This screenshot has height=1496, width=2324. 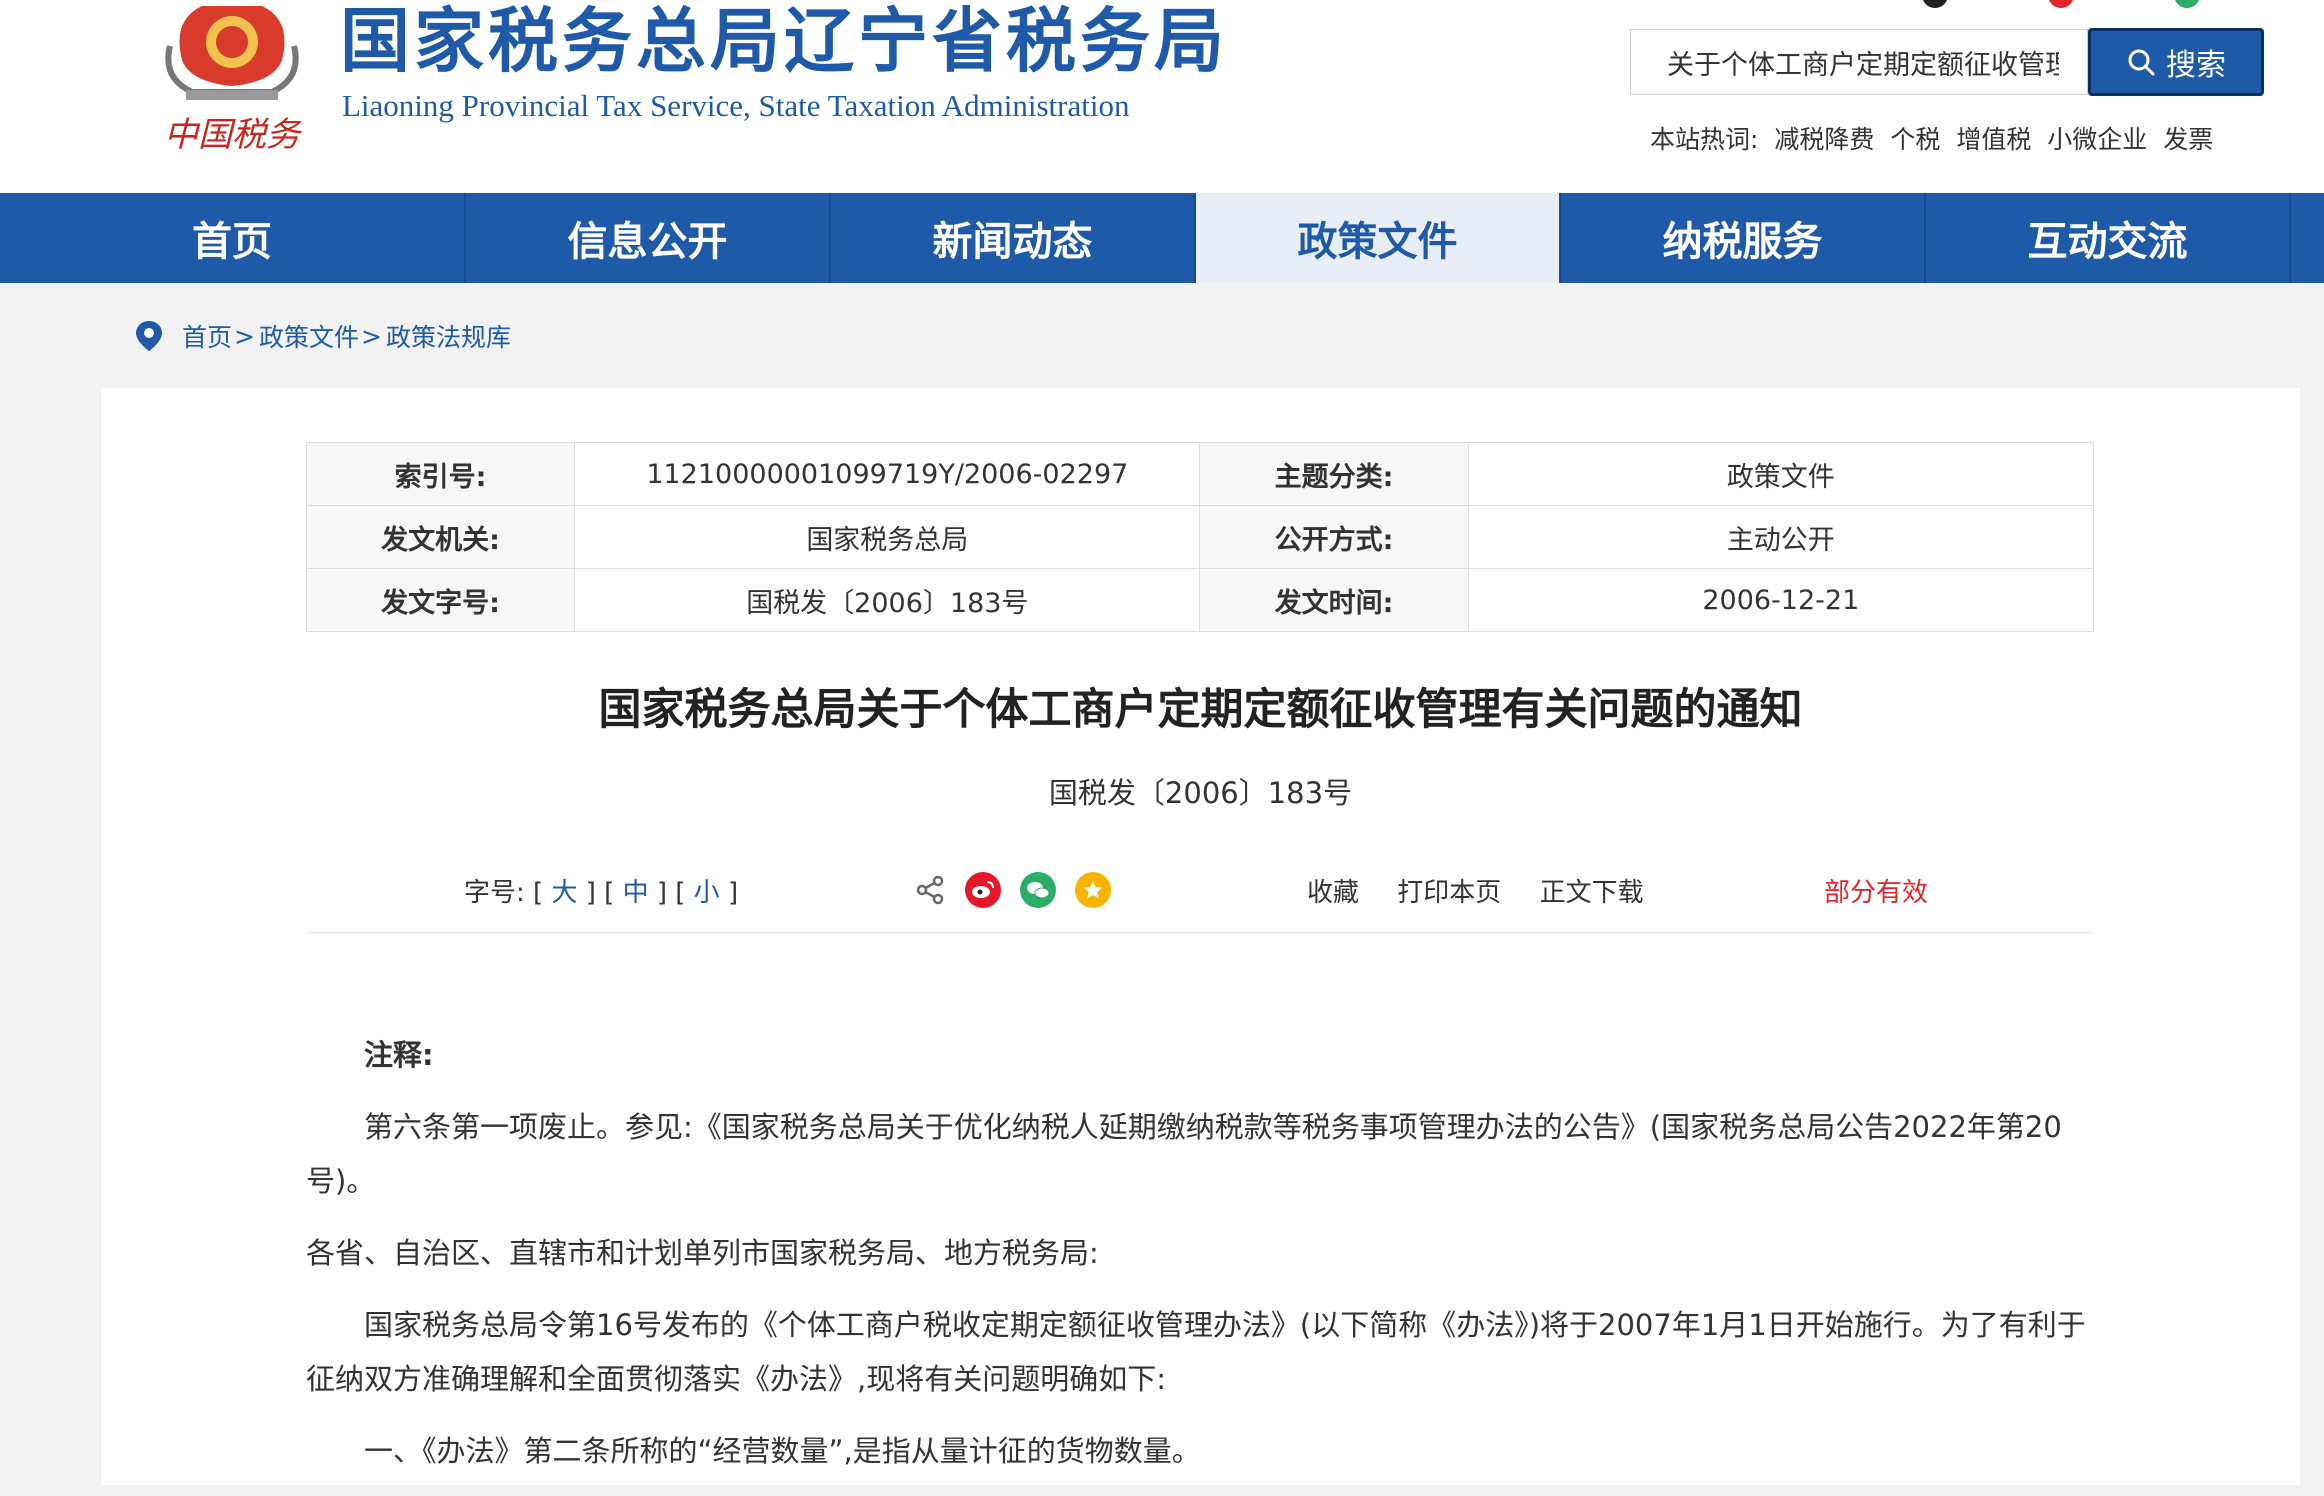 I want to click on top-circle-green-icon, so click(x=2187, y=4).